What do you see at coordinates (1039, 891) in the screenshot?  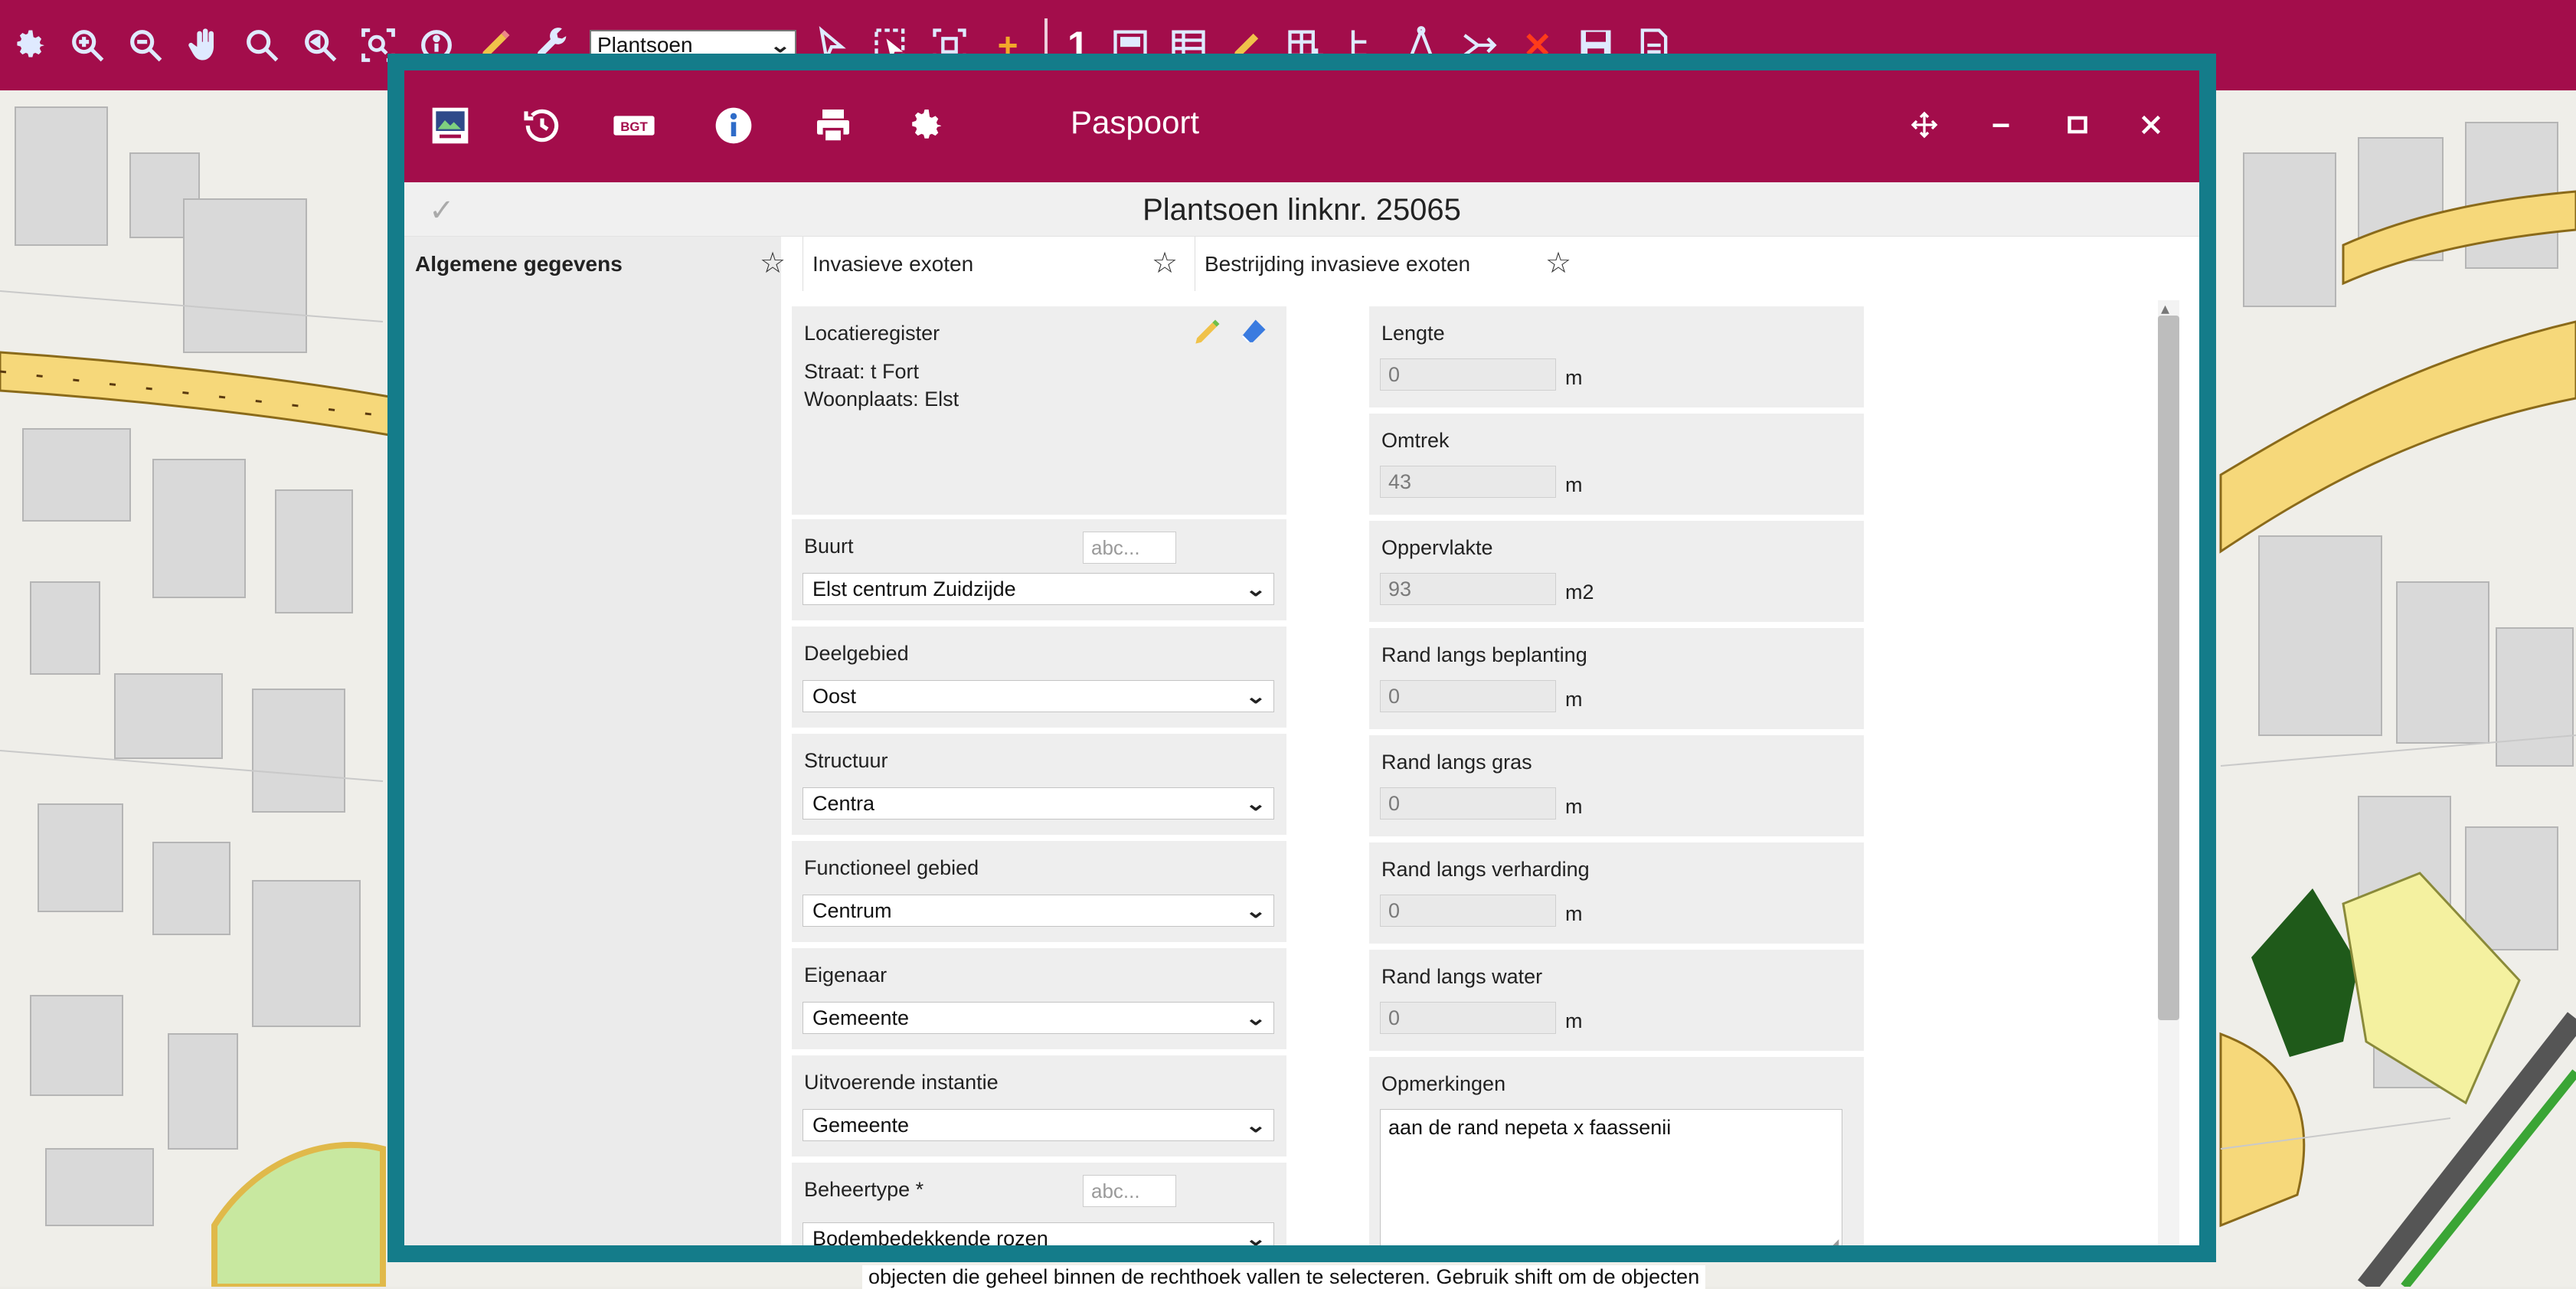 I see `field-functioneel-gebied: Functioneel gebied Centrum ⌄` at bounding box center [1039, 891].